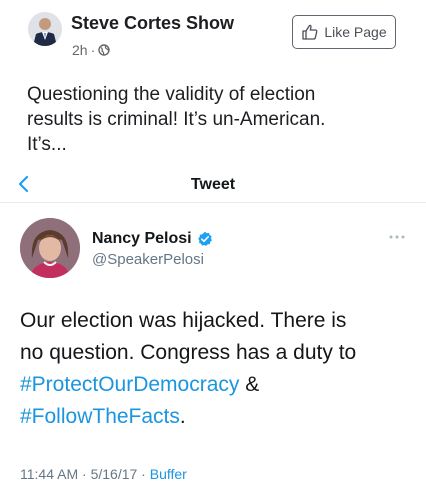 Image resolution: width=426 pixels, height=500 pixels. I want to click on tweet-period: ., so click(182, 416).